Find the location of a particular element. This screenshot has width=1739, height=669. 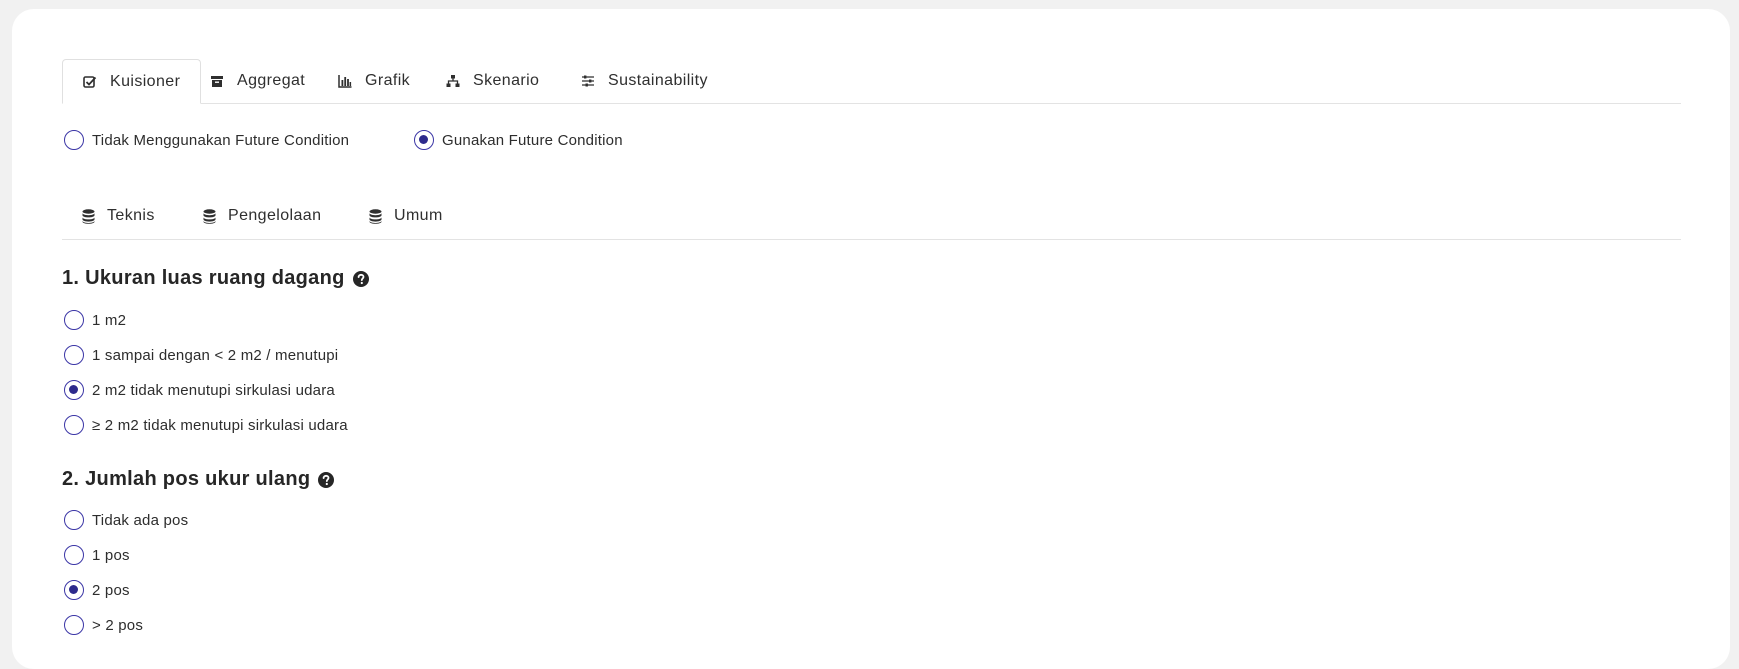

question-title: 1. Ukuran luas ruang dagang is located at coordinates (215, 278).